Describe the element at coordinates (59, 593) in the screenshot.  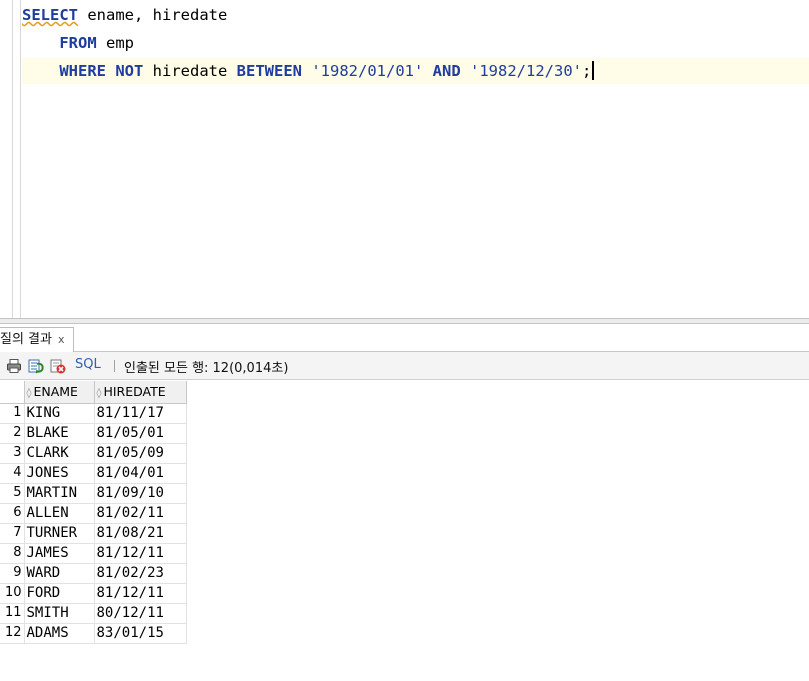
I see `cell-ename: FORD` at that location.